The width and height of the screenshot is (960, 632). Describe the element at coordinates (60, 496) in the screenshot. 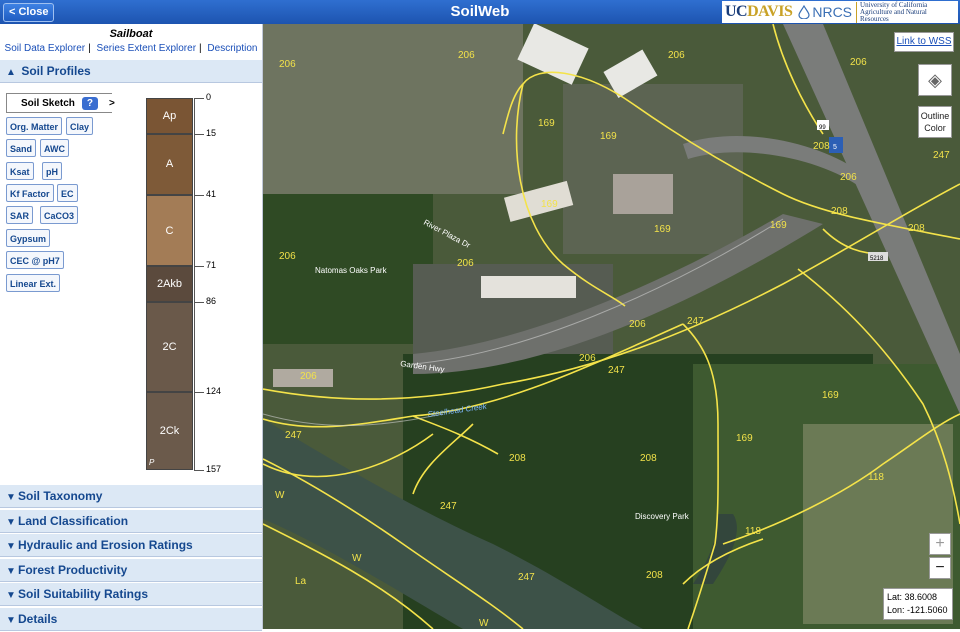

I see `section-label: Soil Taxonomy` at that location.